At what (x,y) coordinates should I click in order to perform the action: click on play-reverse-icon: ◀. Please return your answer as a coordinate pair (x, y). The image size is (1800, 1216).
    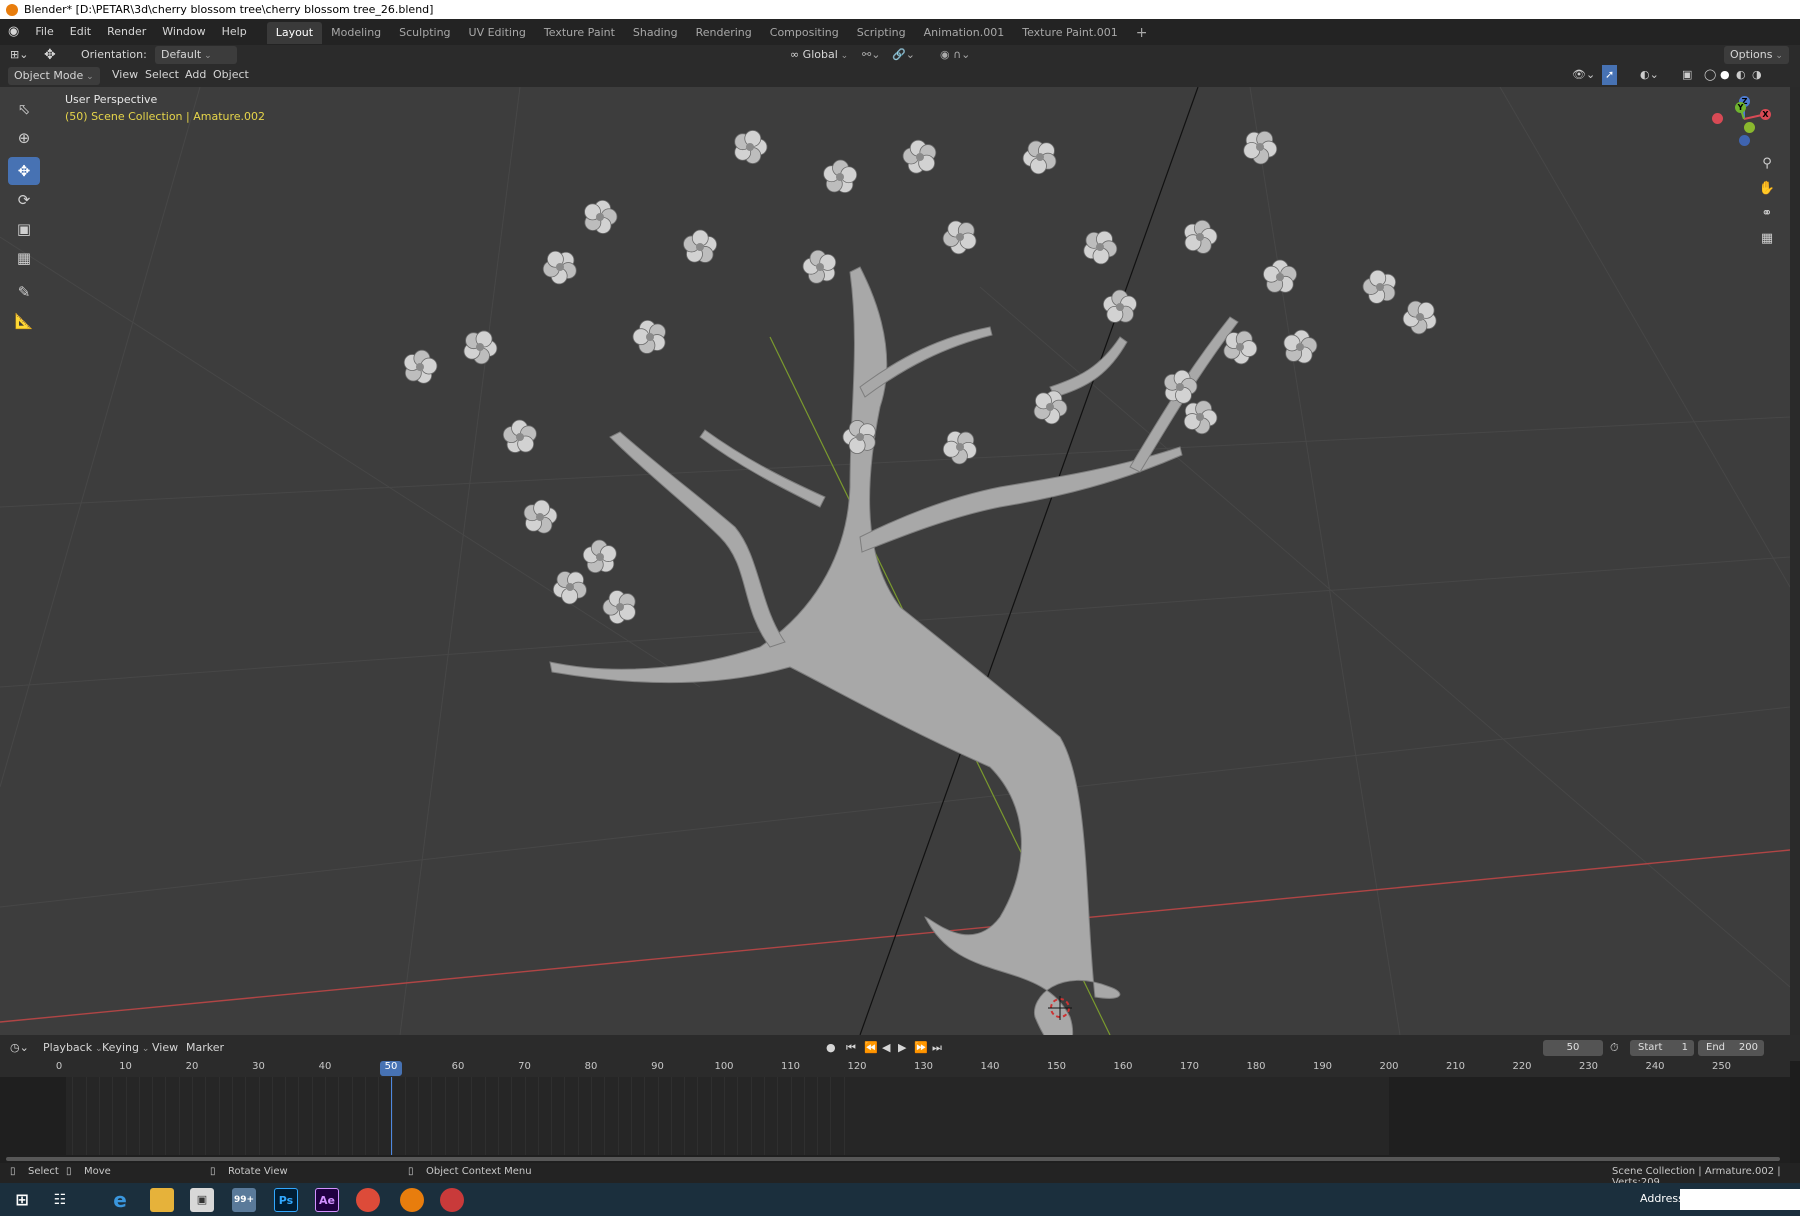
    Looking at the image, I should click on (886, 1048).